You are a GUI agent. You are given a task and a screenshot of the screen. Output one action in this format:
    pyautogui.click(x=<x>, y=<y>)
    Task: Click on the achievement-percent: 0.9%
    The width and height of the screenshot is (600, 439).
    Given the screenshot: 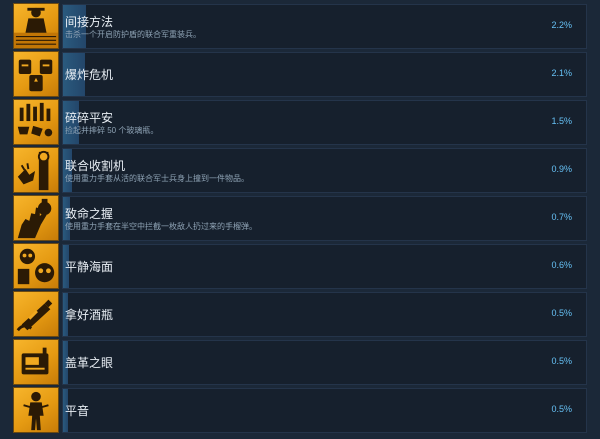 What is the action you would take?
    pyautogui.click(x=561, y=169)
    